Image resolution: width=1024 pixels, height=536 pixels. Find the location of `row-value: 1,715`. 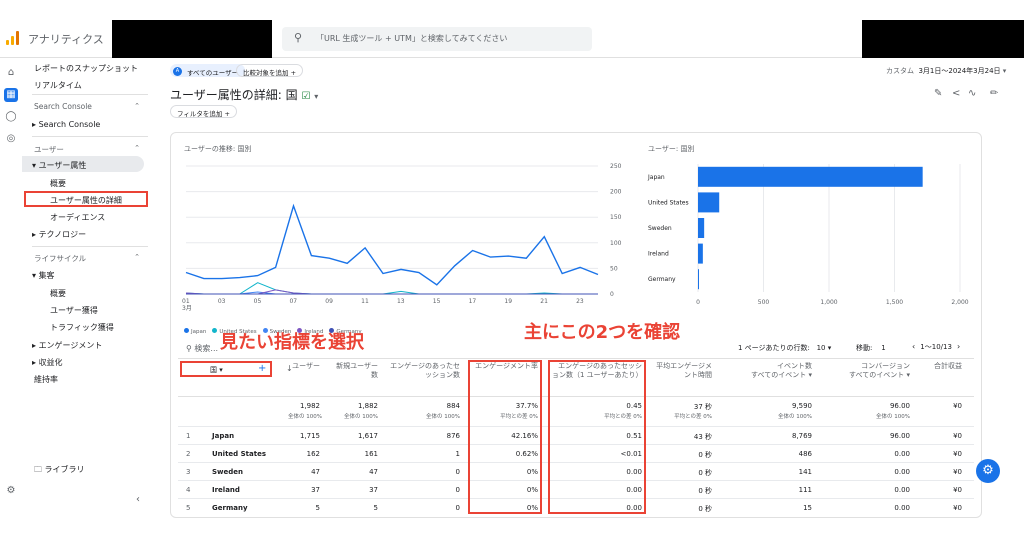

row-value: 1,715 is located at coordinates (309, 436).